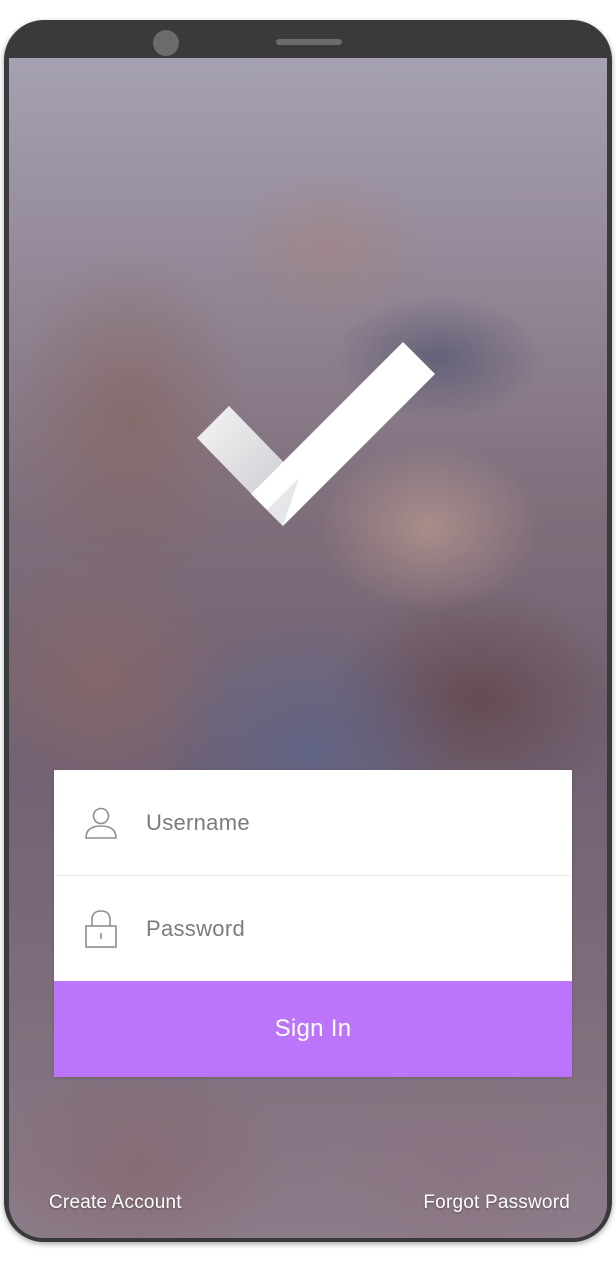 This screenshot has width=616, height=1265. What do you see at coordinates (115, 1203) in the screenshot?
I see `create-account-link: Create Account` at bounding box center [115, 1203].